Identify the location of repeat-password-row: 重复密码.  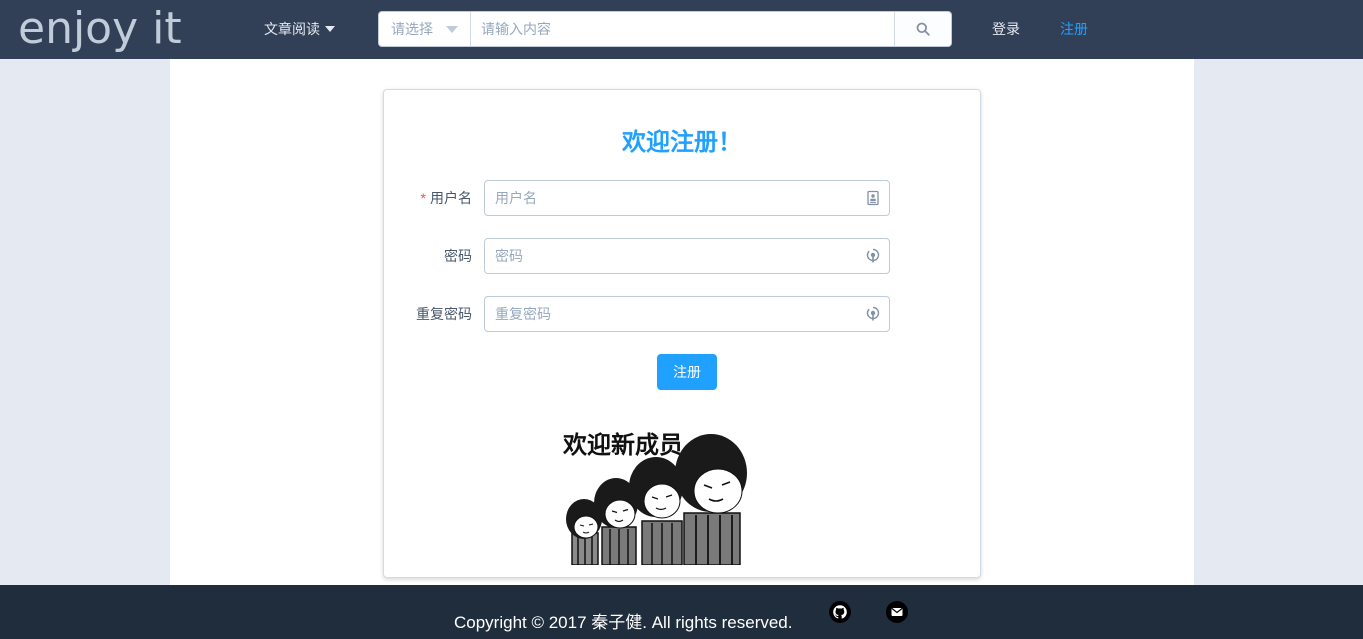
(682, 314).